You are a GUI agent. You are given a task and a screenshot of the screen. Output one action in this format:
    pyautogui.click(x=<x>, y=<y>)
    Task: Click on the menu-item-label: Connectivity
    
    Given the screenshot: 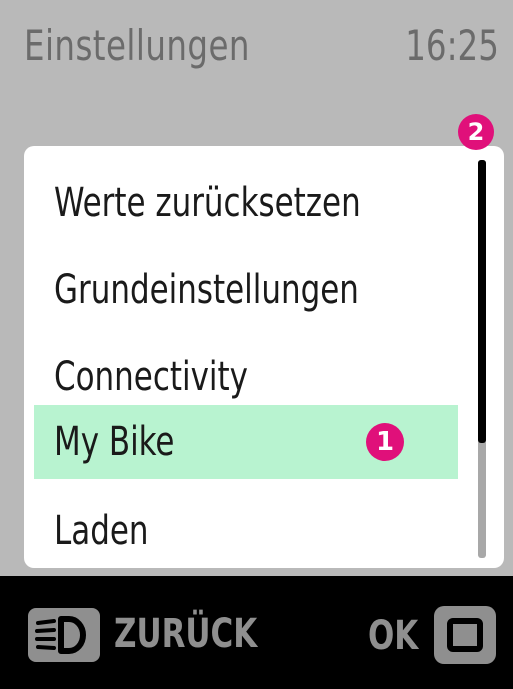 What is the action you would take?
    pyautogui.click(x=151, y=377)
    